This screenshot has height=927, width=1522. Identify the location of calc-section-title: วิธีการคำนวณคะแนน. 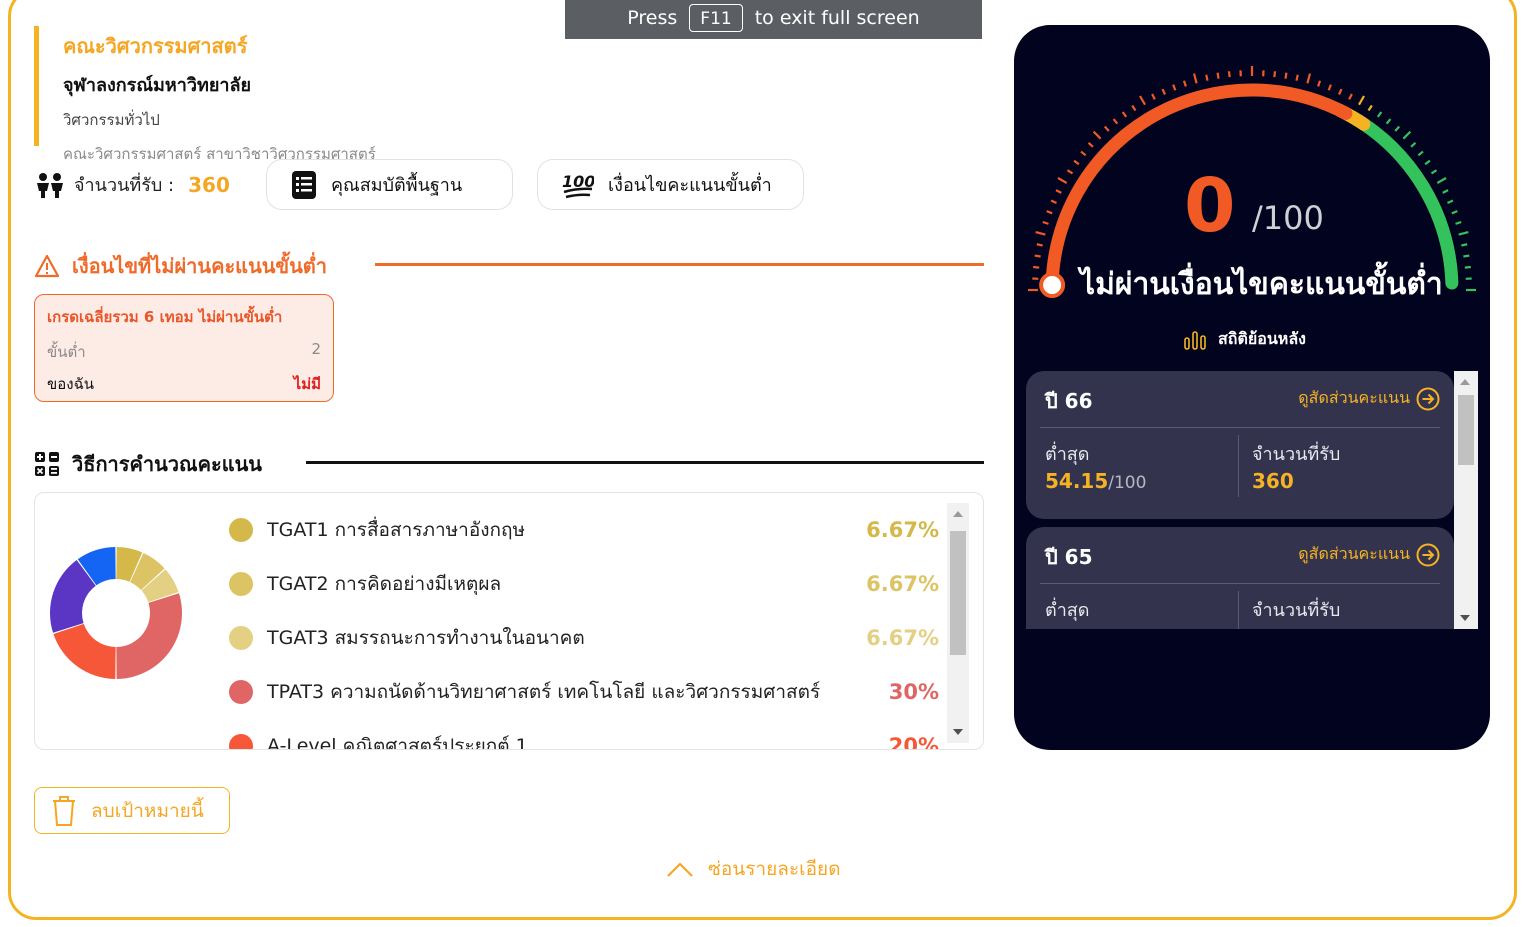
(148, 464).